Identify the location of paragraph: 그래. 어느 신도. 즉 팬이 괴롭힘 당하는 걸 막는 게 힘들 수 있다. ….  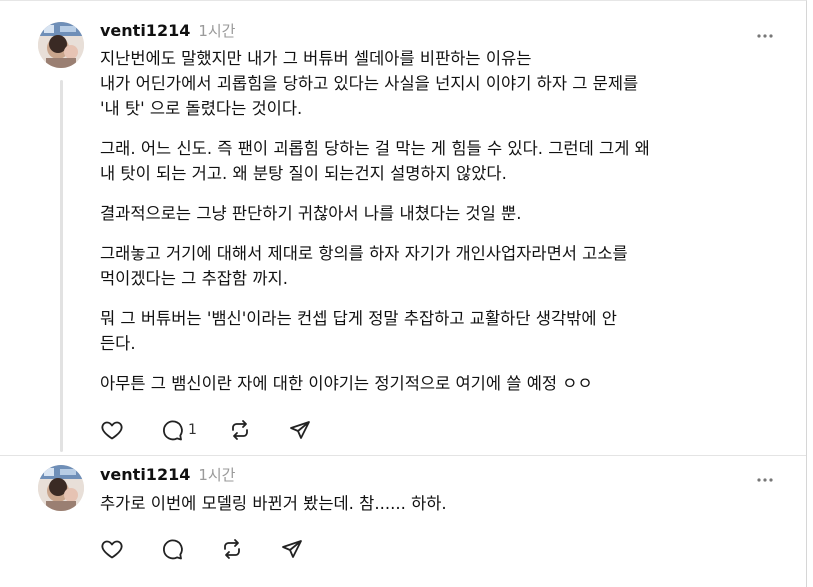
(375, 161).